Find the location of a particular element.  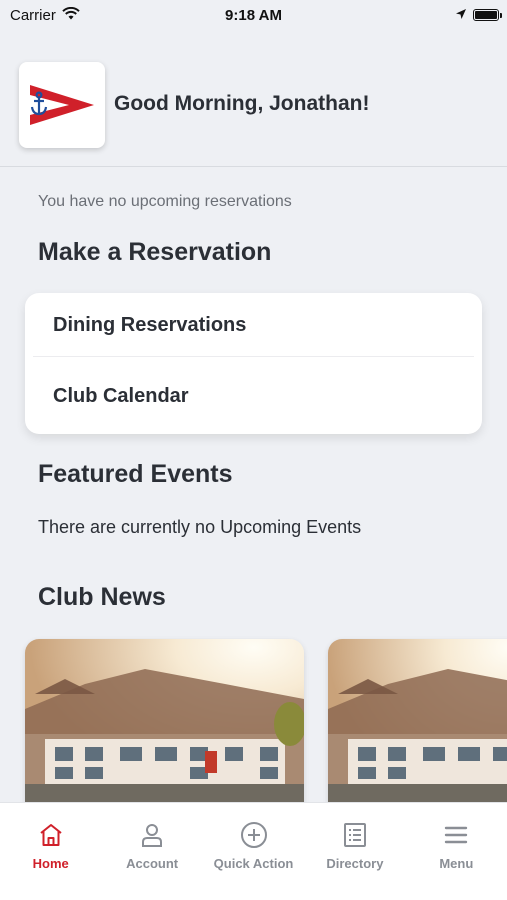

hamburger-menu-icon is located at coordinates (456, 835).